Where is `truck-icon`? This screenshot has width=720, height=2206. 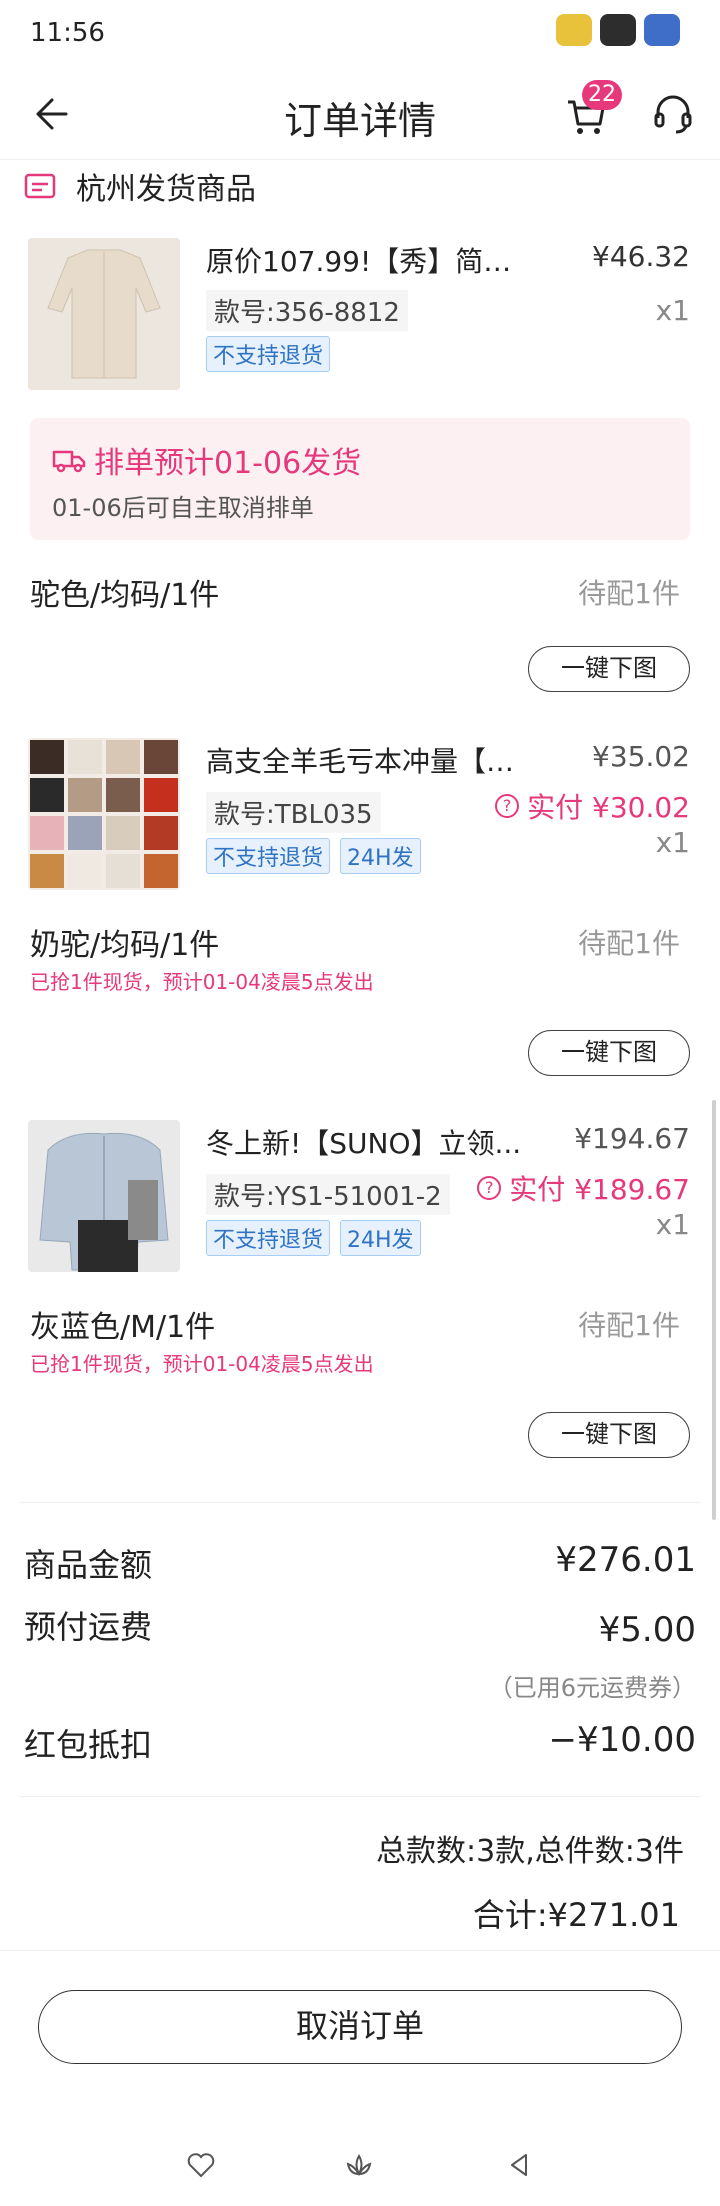
truck-icon is located at coordinates (69, 461).